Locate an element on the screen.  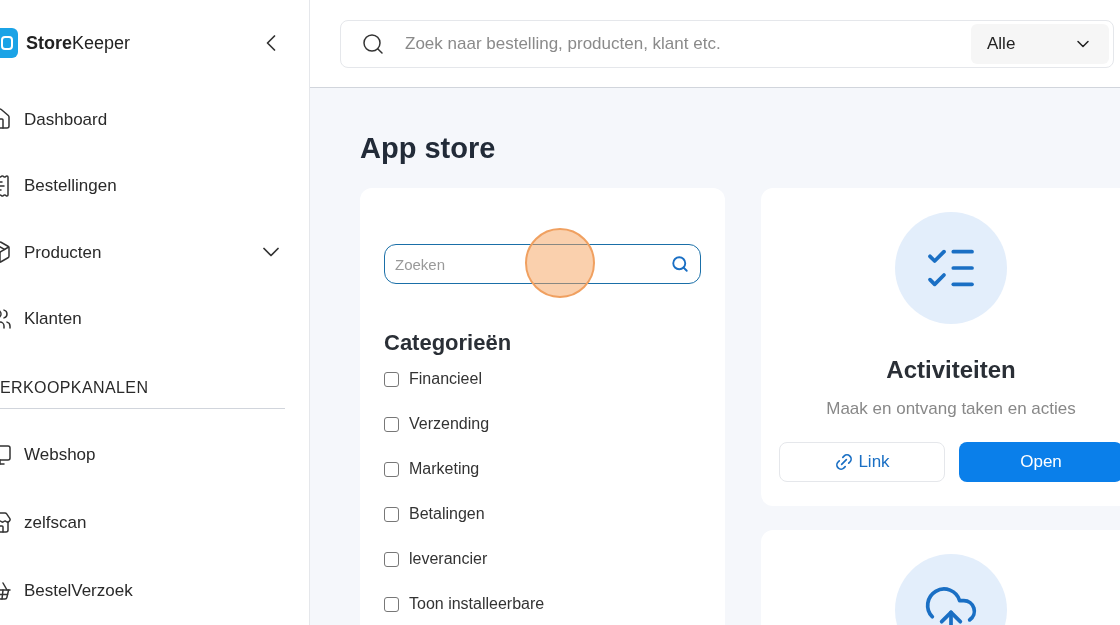
search-field: Zoeken is located at coordinates (542, 264).